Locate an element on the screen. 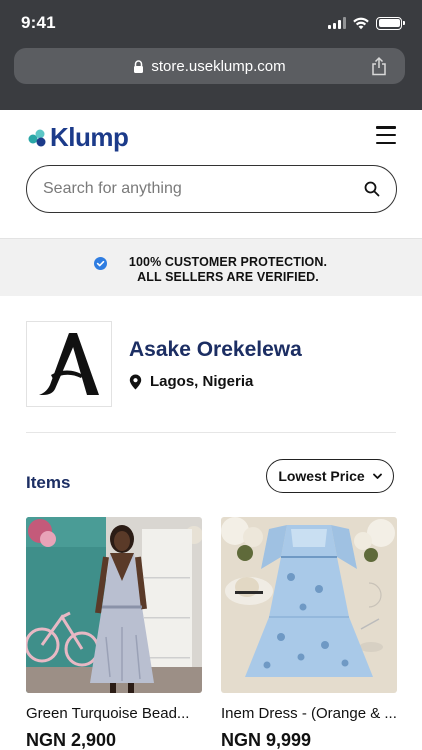 The width and height of the screenshot is (422, 750). location-pin-icon is located at coordinates (135, 381).